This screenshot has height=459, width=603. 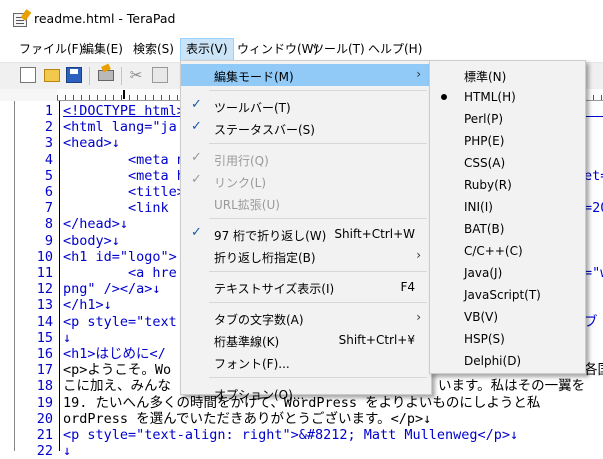 What do you see at coordinates (116, 208) in the screenshot?
I see `code-line: <link` at bounding box center [116, 208].